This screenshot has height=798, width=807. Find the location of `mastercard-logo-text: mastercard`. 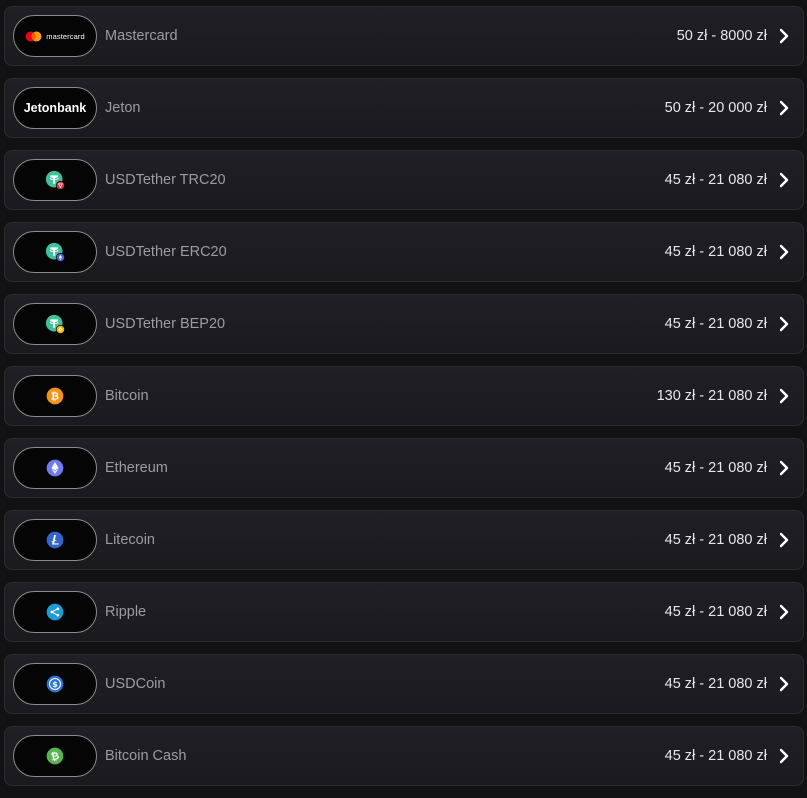

mastercard-logo-text: mastercard is located at coordinates (65, 36).